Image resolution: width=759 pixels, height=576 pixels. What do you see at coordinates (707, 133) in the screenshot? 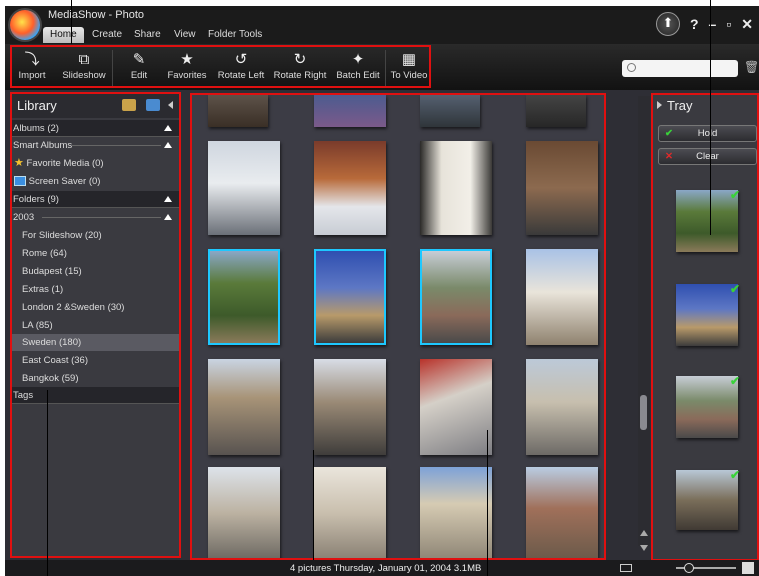
I see `hold-button: ✔ Hold` at bounding box center [707, 133].